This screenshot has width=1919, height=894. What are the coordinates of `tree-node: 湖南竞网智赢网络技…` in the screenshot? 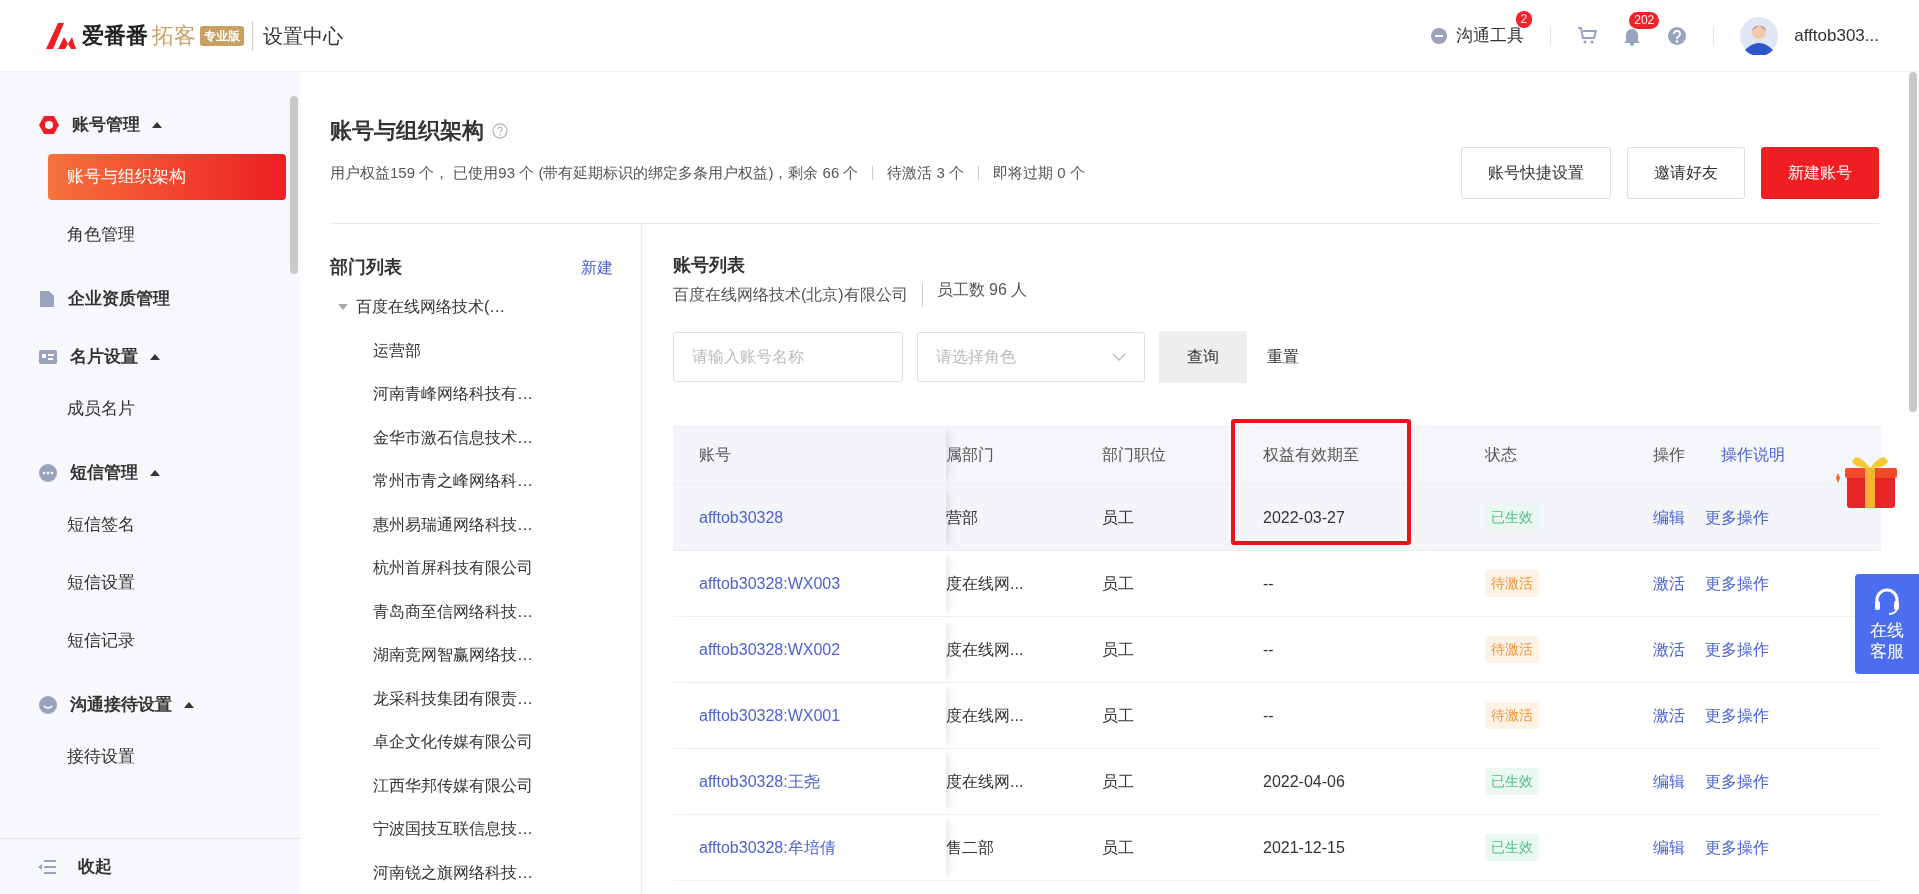 It's located at (485, 655).